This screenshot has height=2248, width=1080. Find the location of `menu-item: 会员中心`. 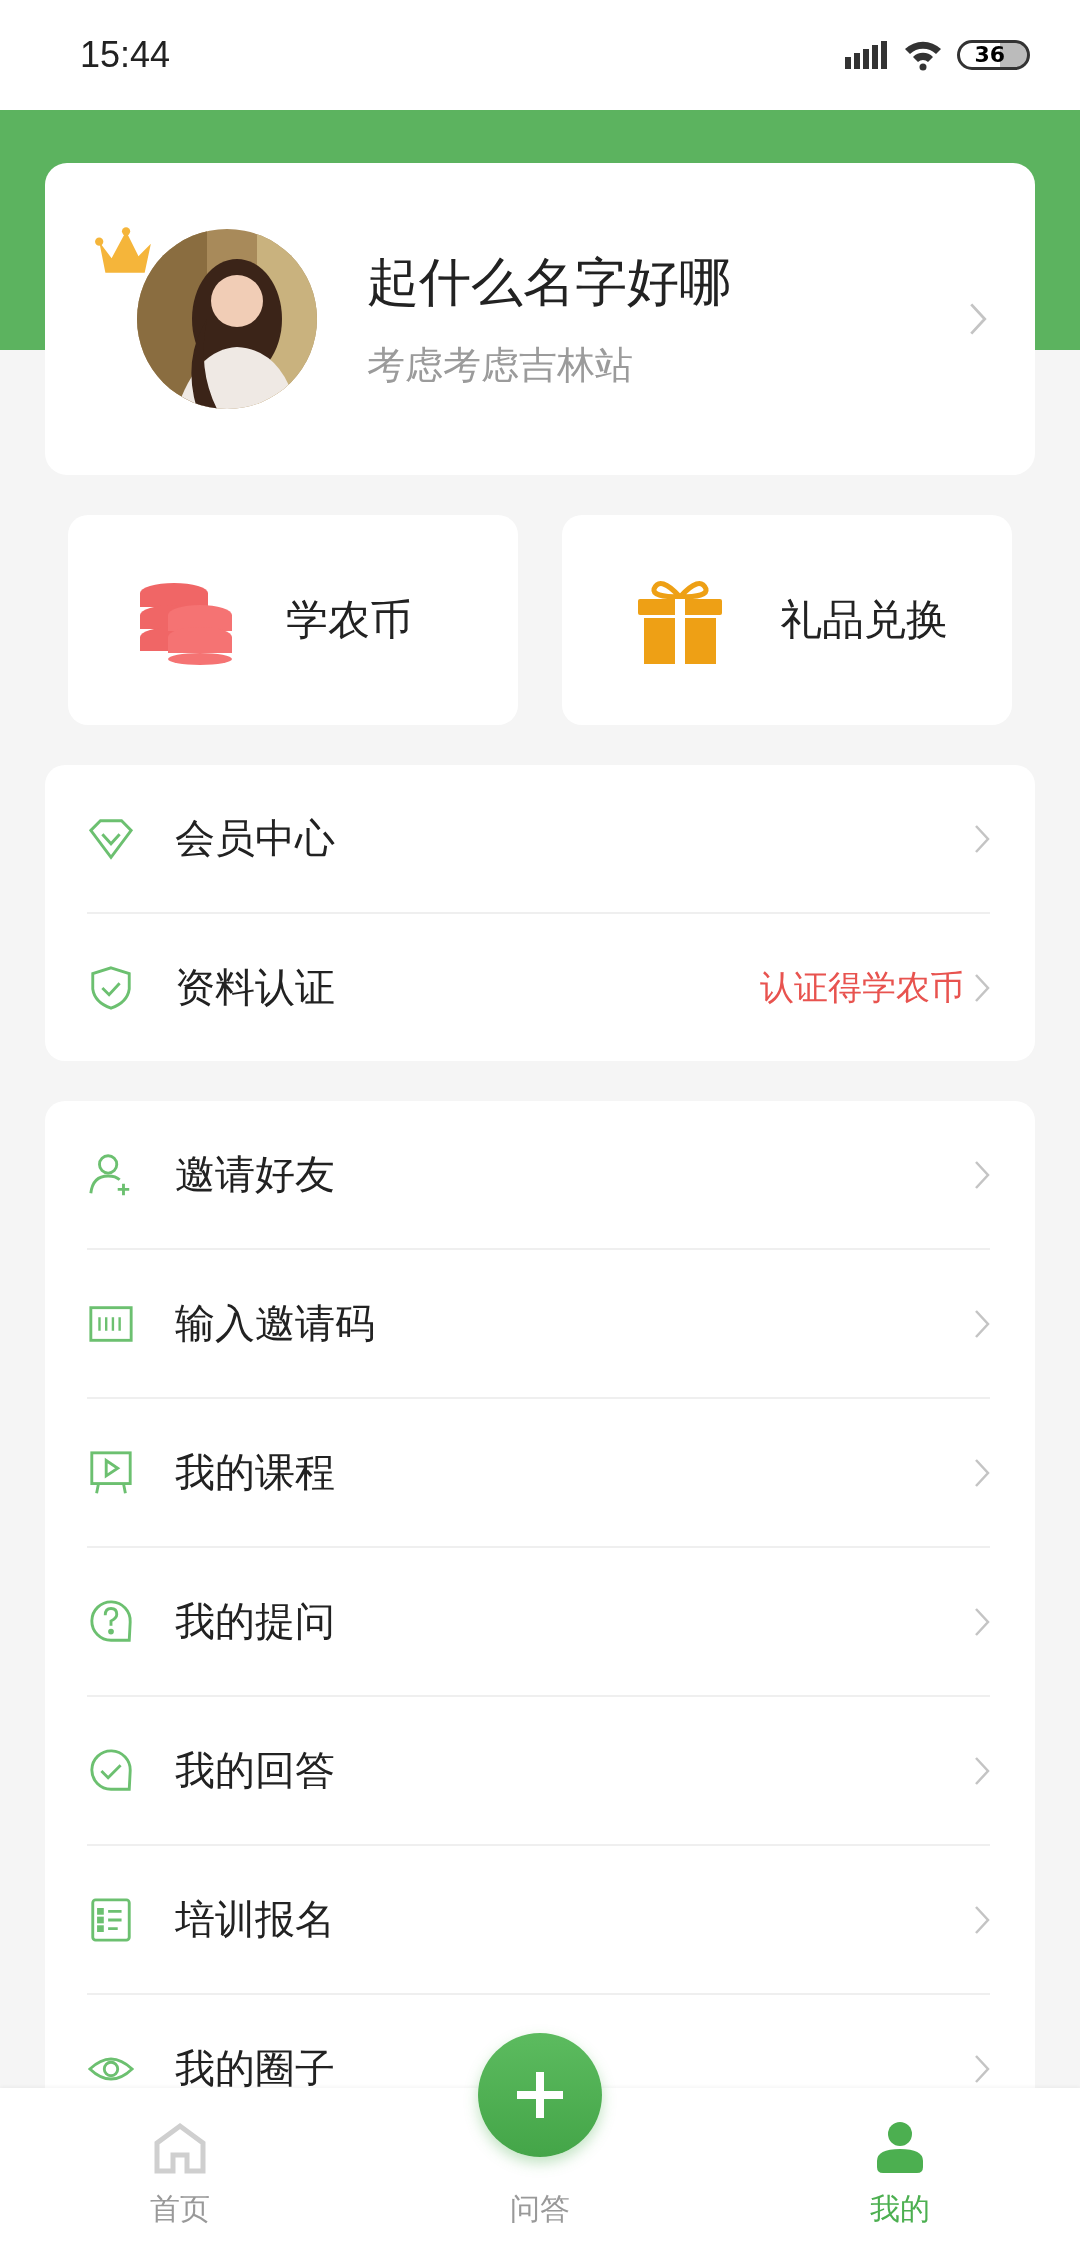

menu-item: 会员中心 is located at coordinates (538, 839).